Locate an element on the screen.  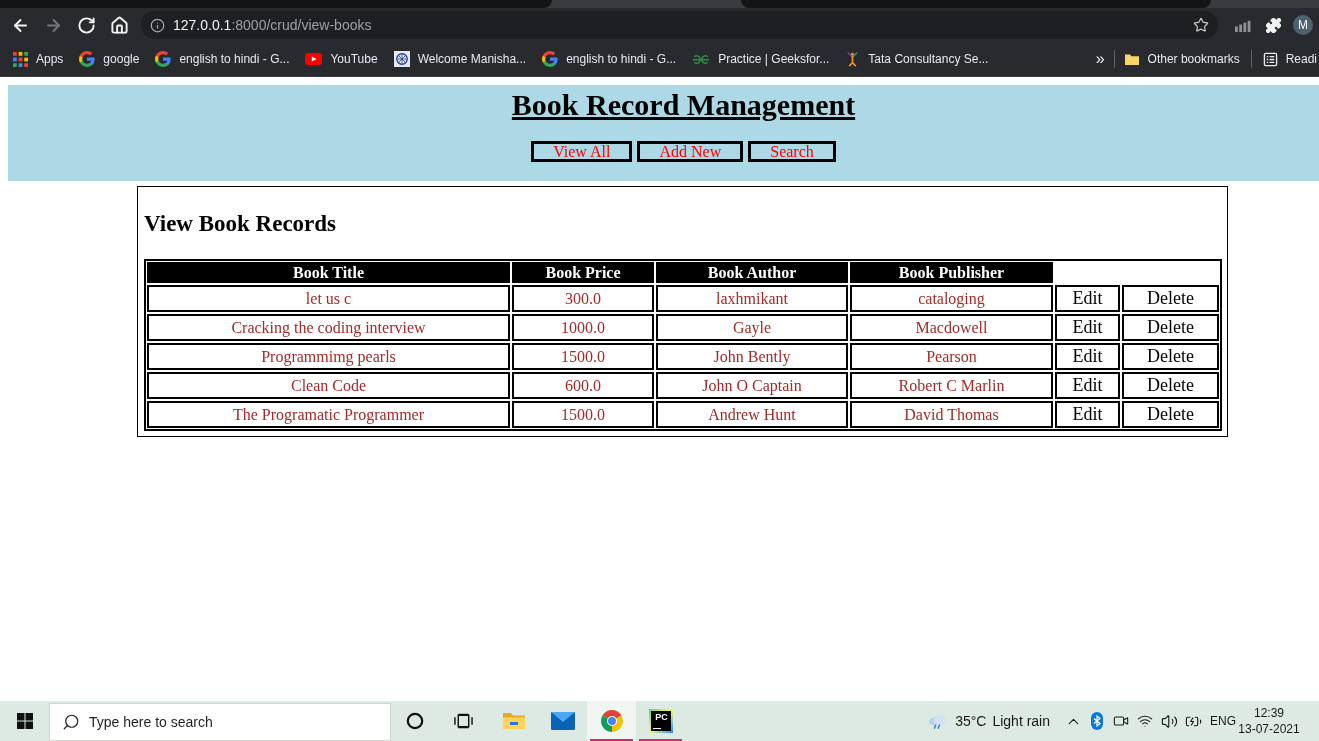
apps-grid-icon is located at coordinates (20, 59).